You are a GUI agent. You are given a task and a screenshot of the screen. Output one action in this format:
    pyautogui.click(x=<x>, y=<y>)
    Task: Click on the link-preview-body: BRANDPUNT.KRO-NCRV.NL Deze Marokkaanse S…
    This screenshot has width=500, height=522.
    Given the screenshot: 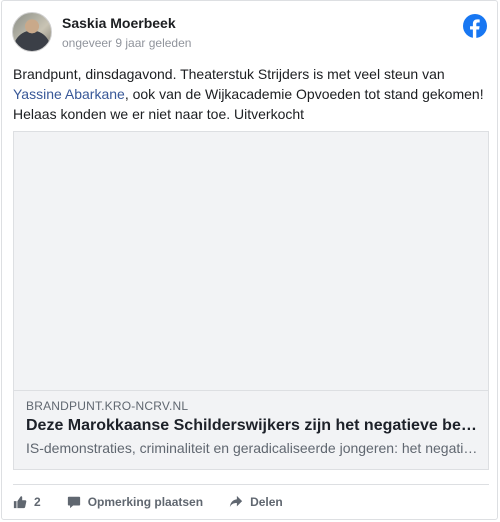 What is the action you would take?
    pyautogui.click(x=252, y=427)
    